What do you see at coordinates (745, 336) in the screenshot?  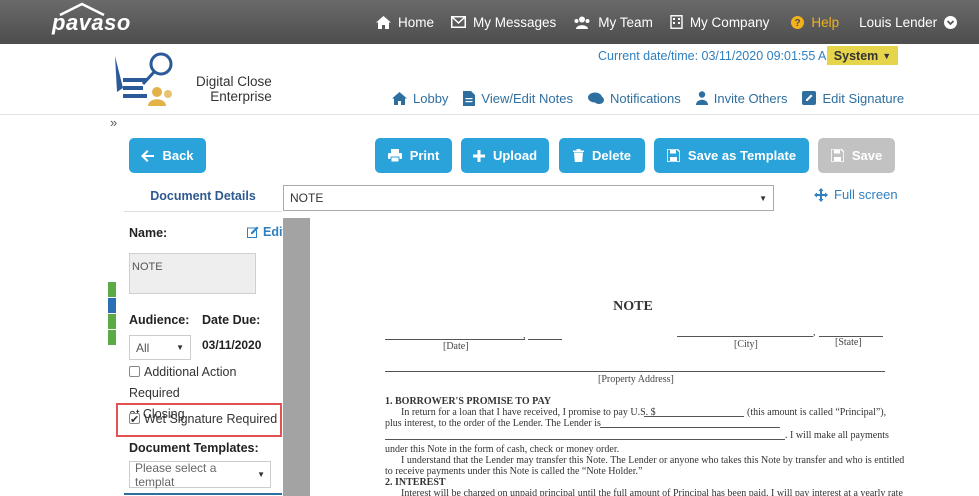 I see `city-line` at bounding box center [745, 336].